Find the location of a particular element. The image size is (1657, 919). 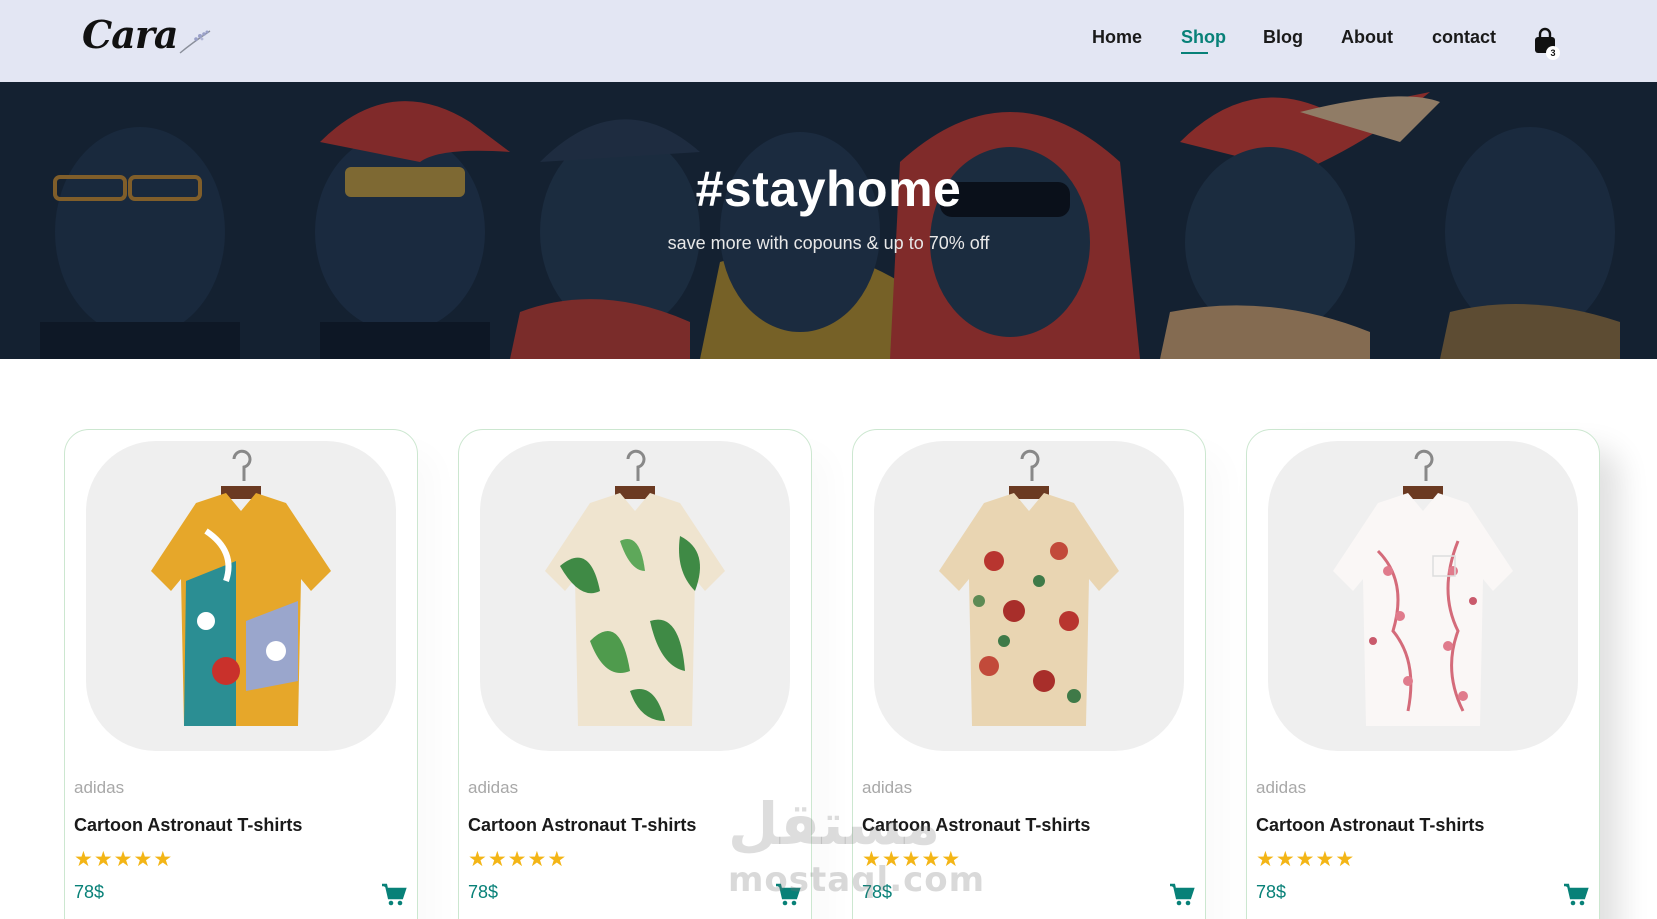

watermark-arabic: مستقل is located at coordinates (834, 824).